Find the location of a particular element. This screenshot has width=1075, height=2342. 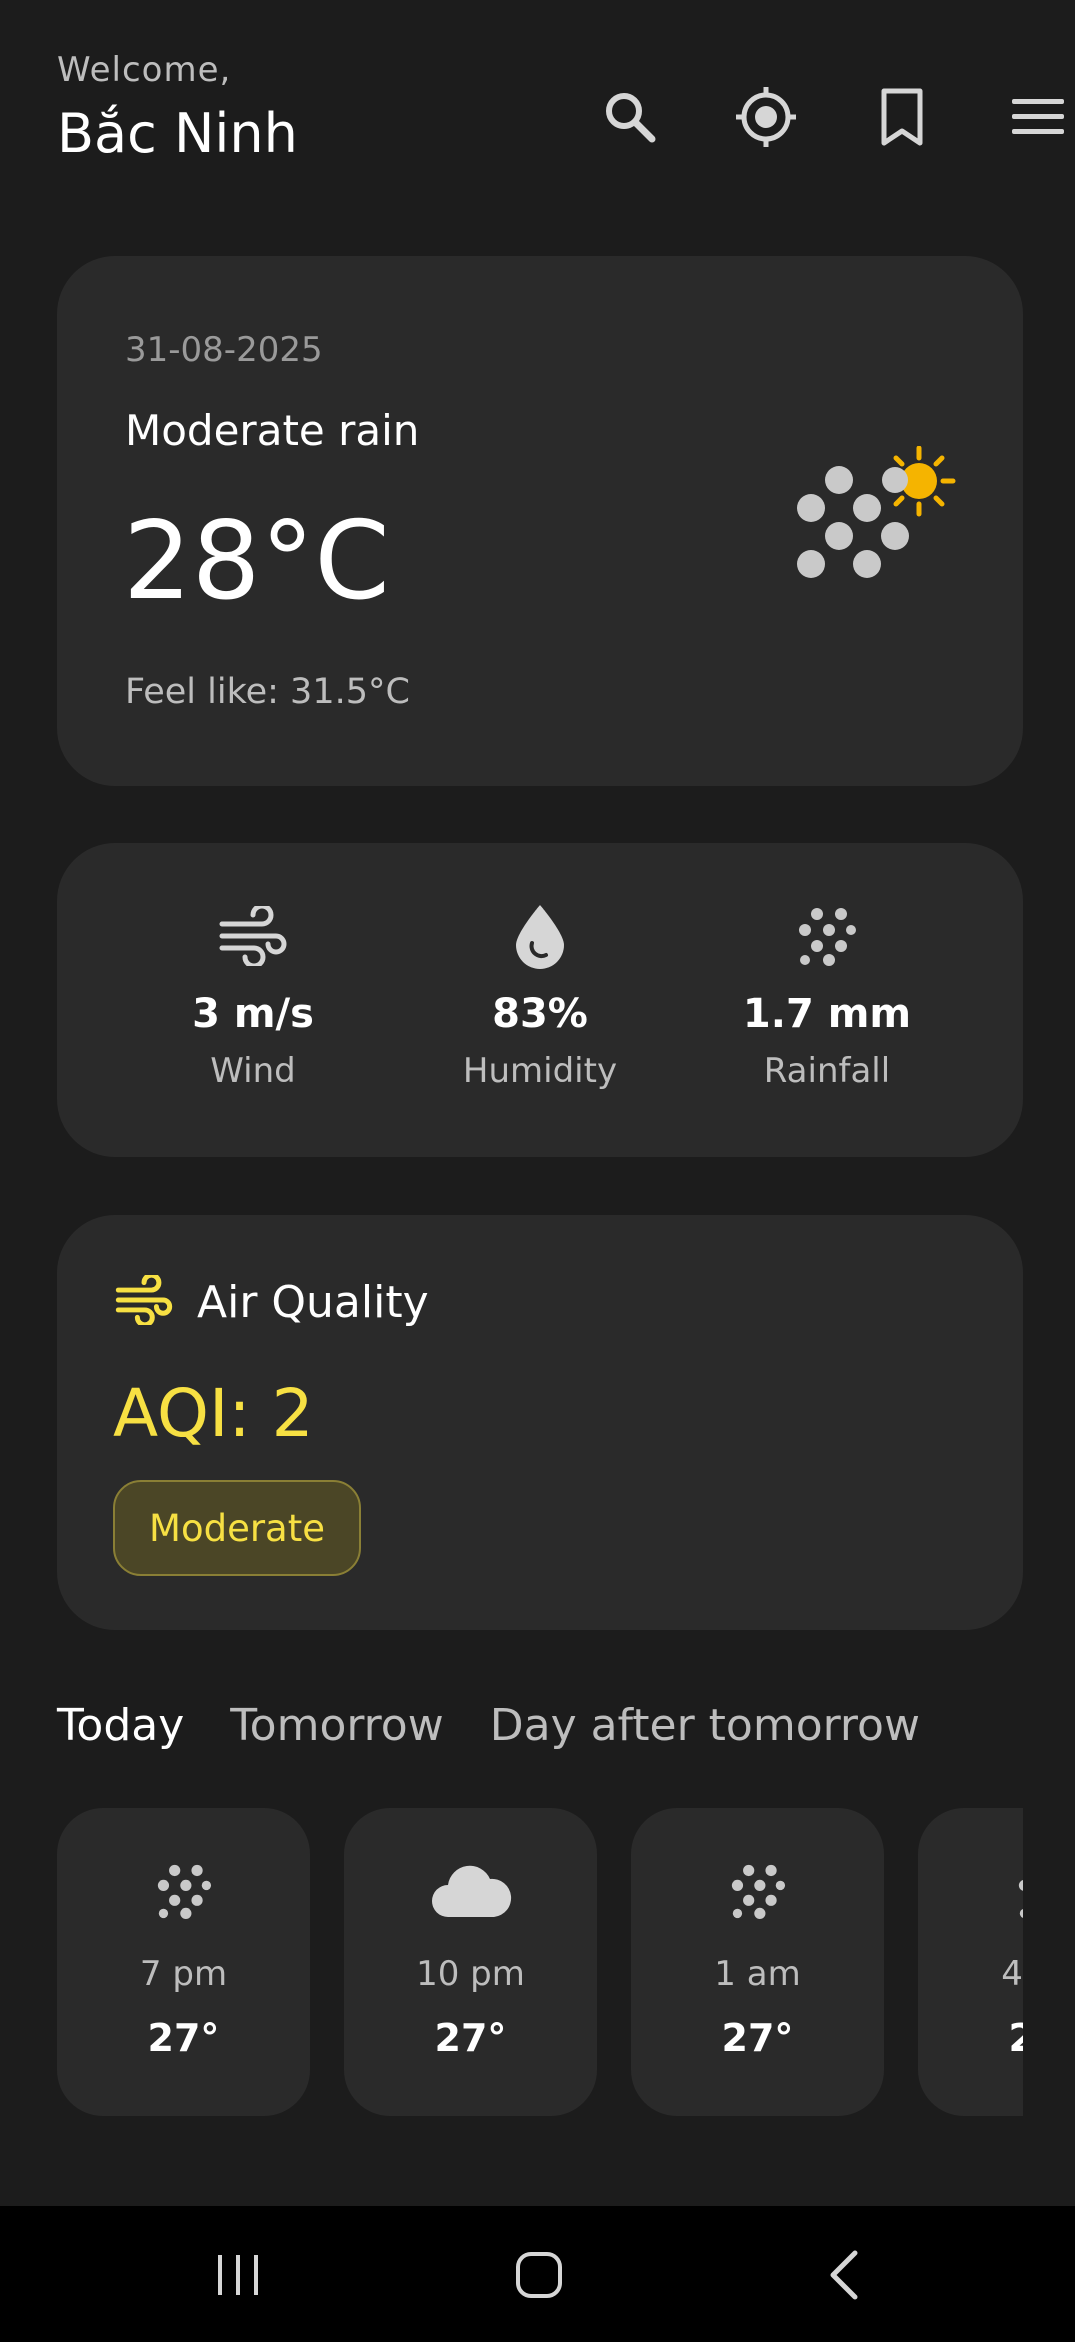

hourly-item: 7 pm 27° is located at coordinates (183, 1962).